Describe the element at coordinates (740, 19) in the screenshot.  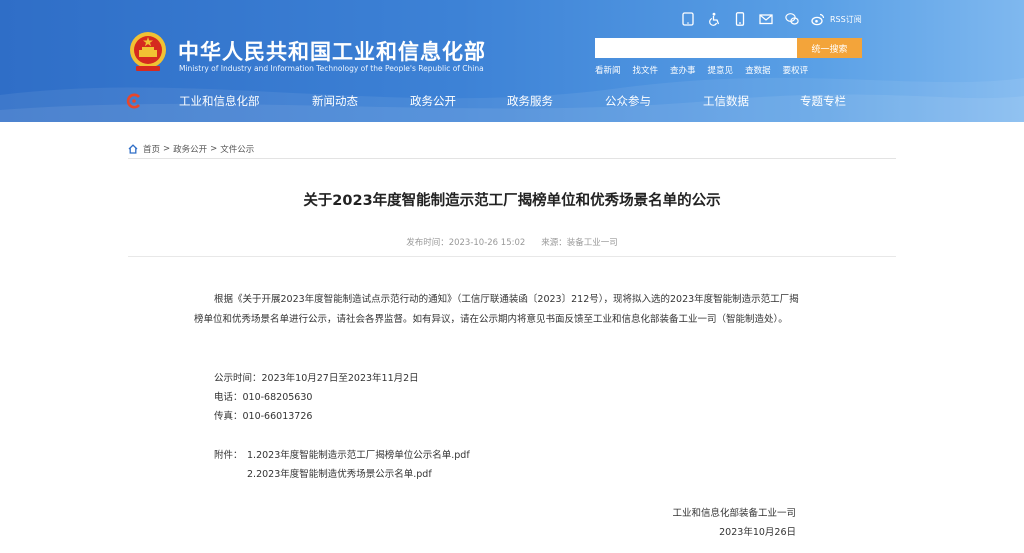
I see `mobile-icon` at that location.